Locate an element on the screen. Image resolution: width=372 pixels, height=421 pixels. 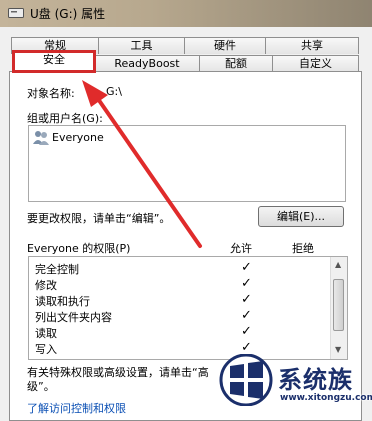
watermark-url: www.xitongzu.com is located at coordinates (326, 398).